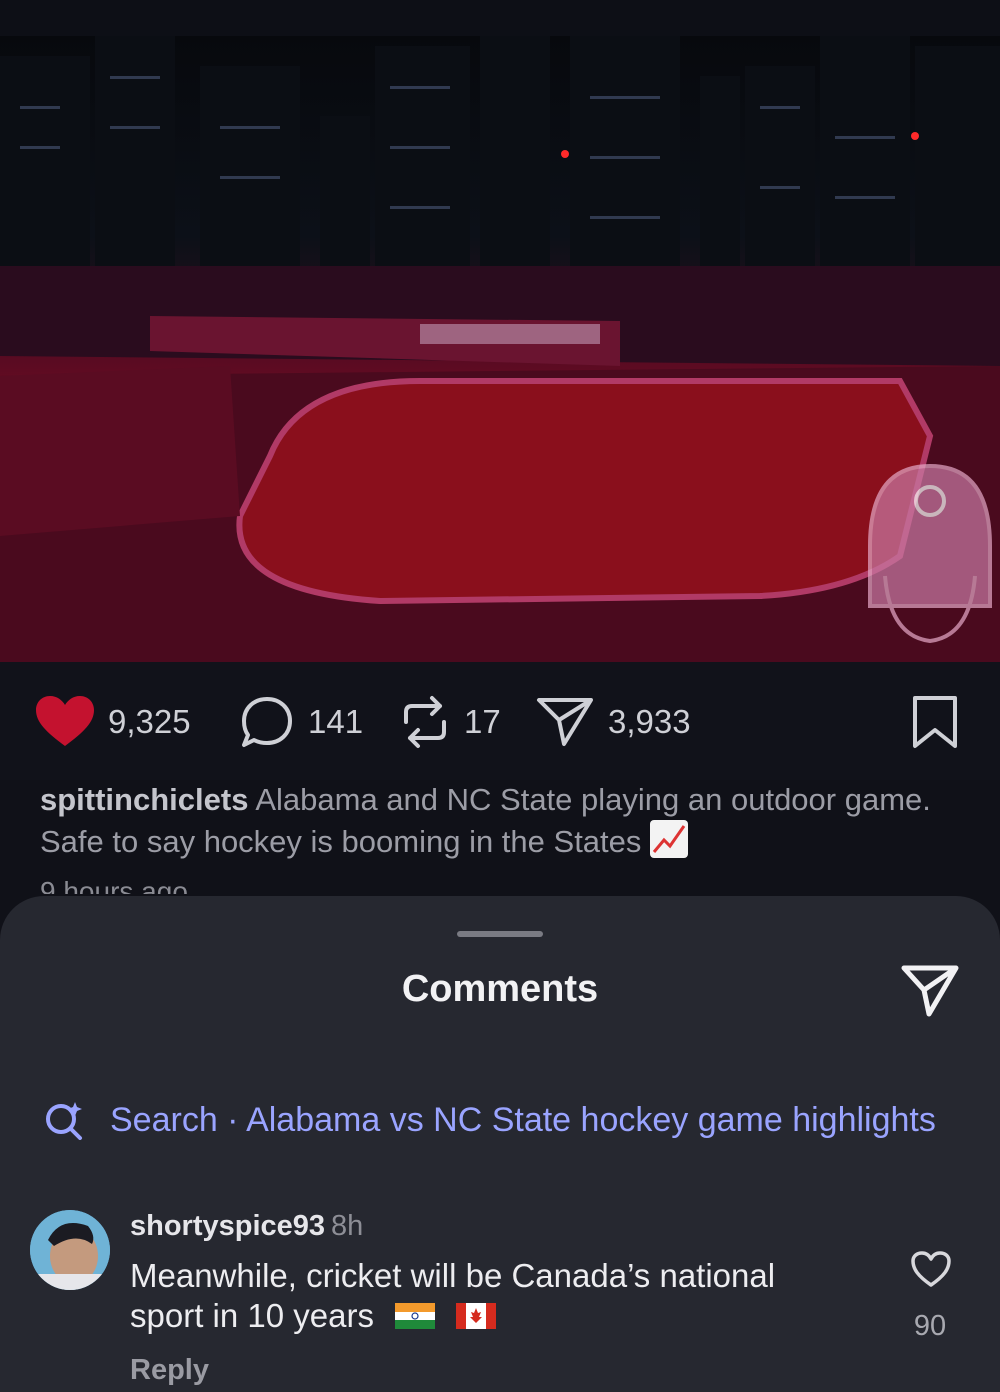 The image size is (1000, 1392). I want to click on india-flag-icon, so click(415, 1313).